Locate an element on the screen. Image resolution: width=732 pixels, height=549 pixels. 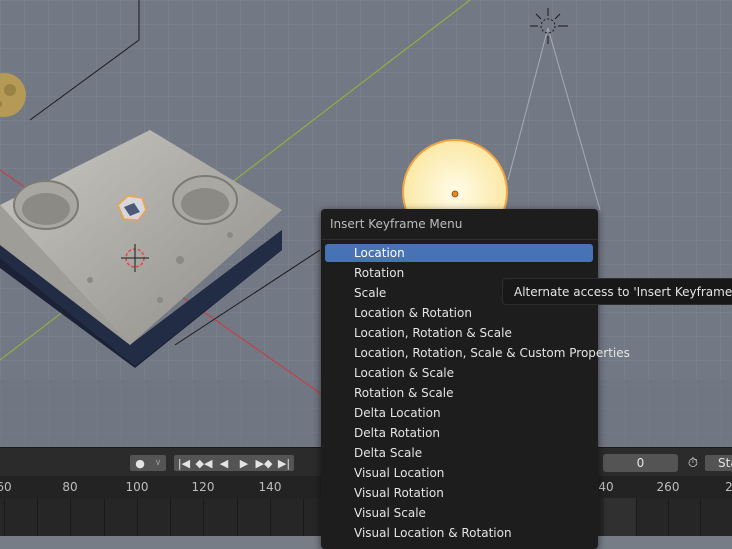
ruler-tick: 80 is located at coordinates (70, 487).